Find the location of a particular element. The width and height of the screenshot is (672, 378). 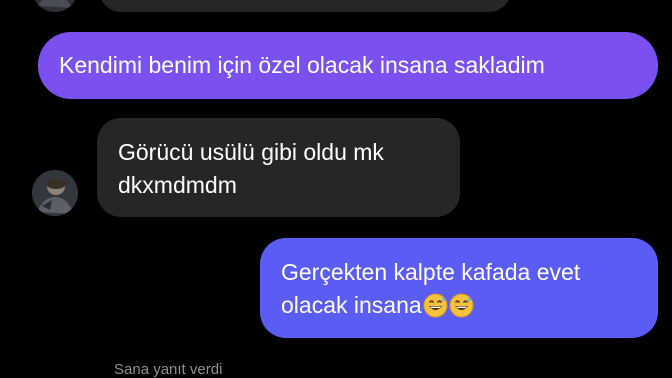

message-text-line-2-text: olacak insana is located at coordinates (351, 305).